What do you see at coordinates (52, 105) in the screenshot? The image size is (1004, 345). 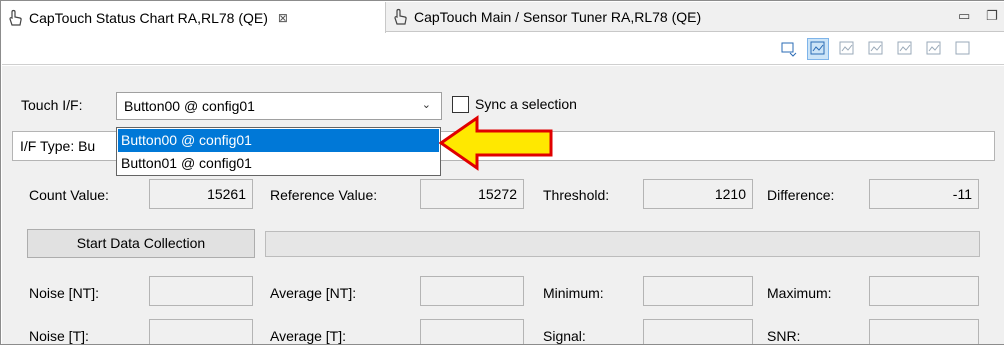 I see `touch-if-label: Touch I/F:` at bounding box center [52, 105].